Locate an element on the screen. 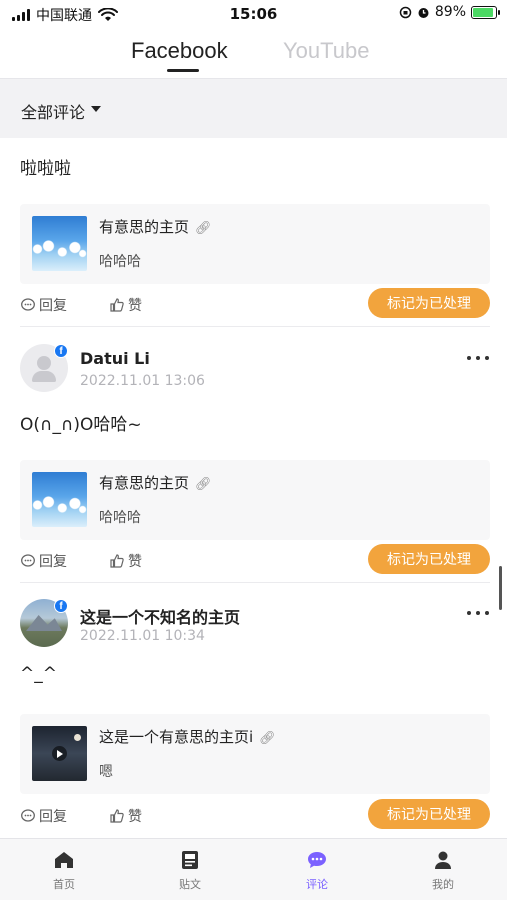 This screenshot has height=900, width=507. nav-comments: 评论 is located at coordinates (317, 870).